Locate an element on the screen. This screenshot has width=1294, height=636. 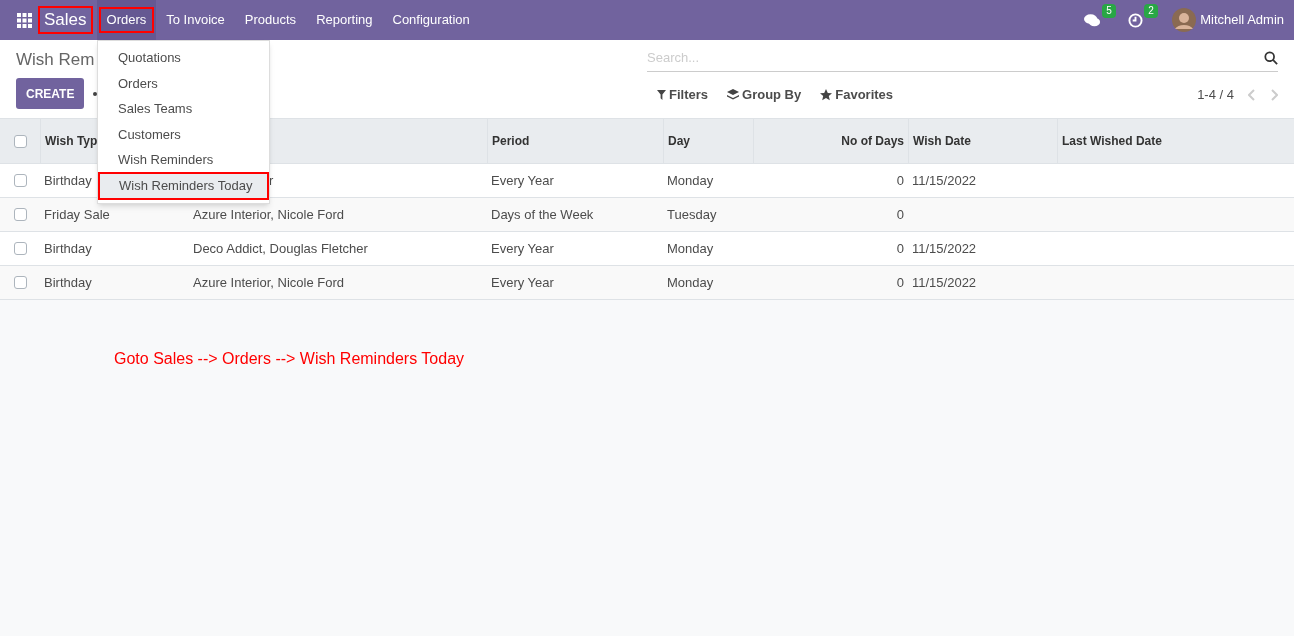
column-header: Day is located at coordinates (679, 141).